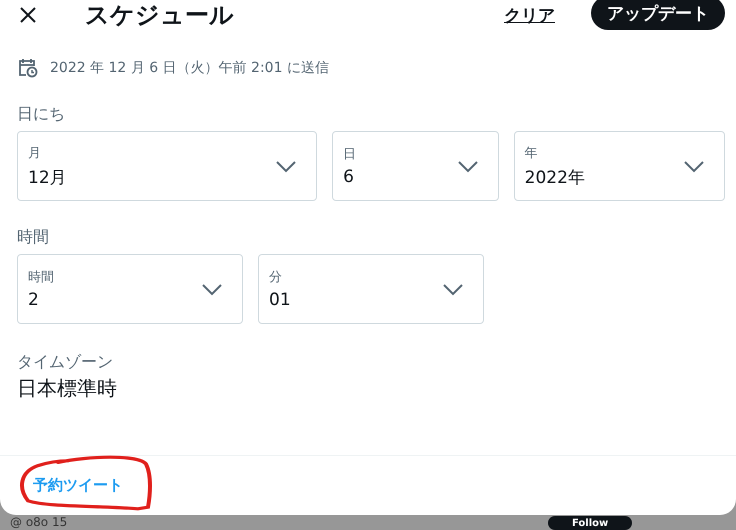  I want to click on select-field: 年 2022年, so click(619, 166).